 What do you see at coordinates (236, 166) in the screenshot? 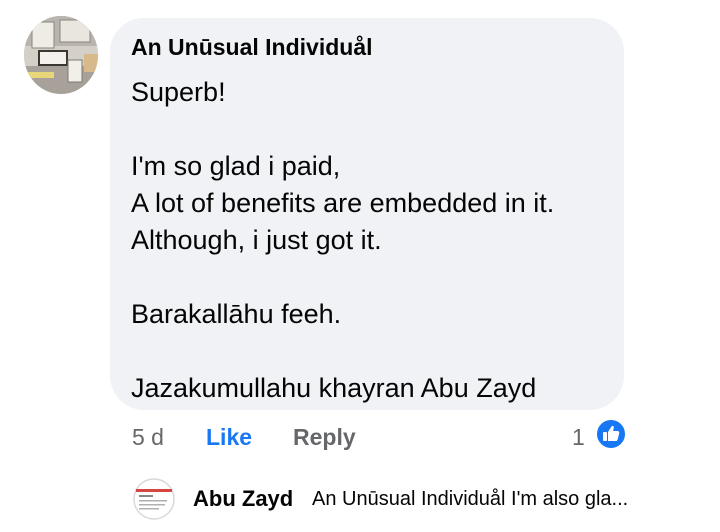
I see `comment-line: I'm so glad i paid,` at bounding box center [236, 166].